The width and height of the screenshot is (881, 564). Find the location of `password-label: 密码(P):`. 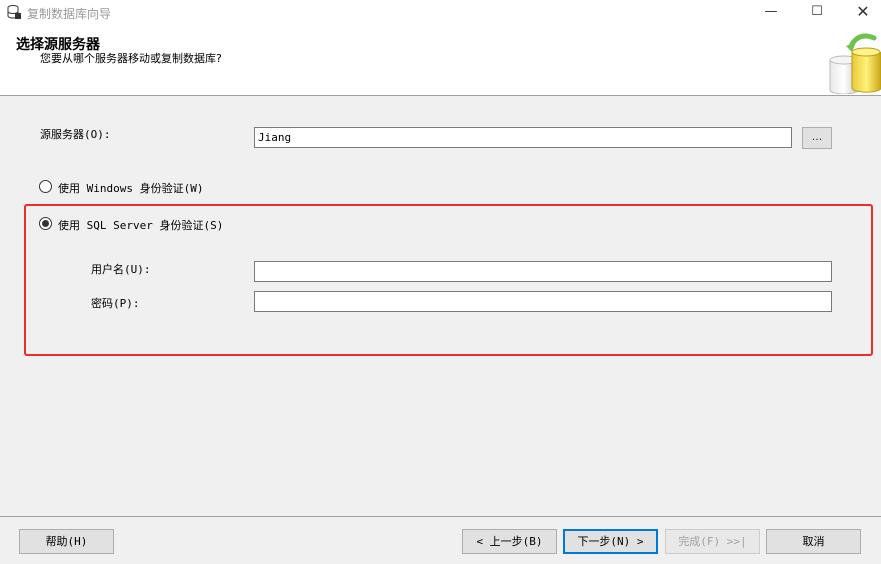

password-label: 密码(P): is located at coordinates (115, 303).